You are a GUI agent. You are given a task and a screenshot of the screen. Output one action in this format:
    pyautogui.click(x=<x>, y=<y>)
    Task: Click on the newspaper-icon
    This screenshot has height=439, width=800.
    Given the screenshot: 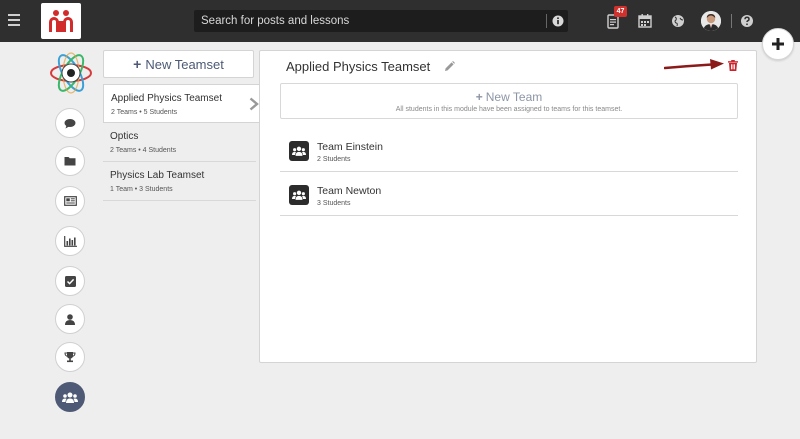 What is the action you would take?
    pyautogui.click(x=70, y=201)
    